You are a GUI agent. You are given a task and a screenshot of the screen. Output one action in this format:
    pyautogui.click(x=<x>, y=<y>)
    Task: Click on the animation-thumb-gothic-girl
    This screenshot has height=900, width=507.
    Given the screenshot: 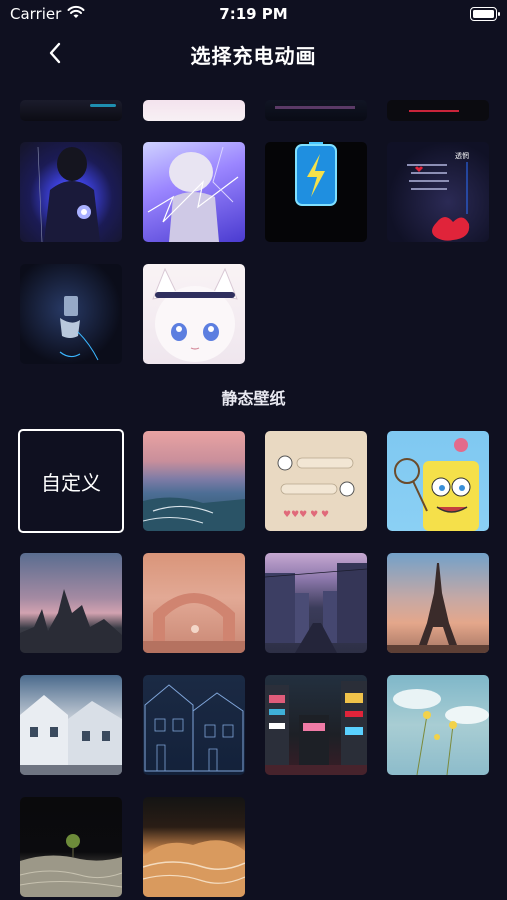 What is the action you would take?
    pyautogui.click(x=71, y=192)
    